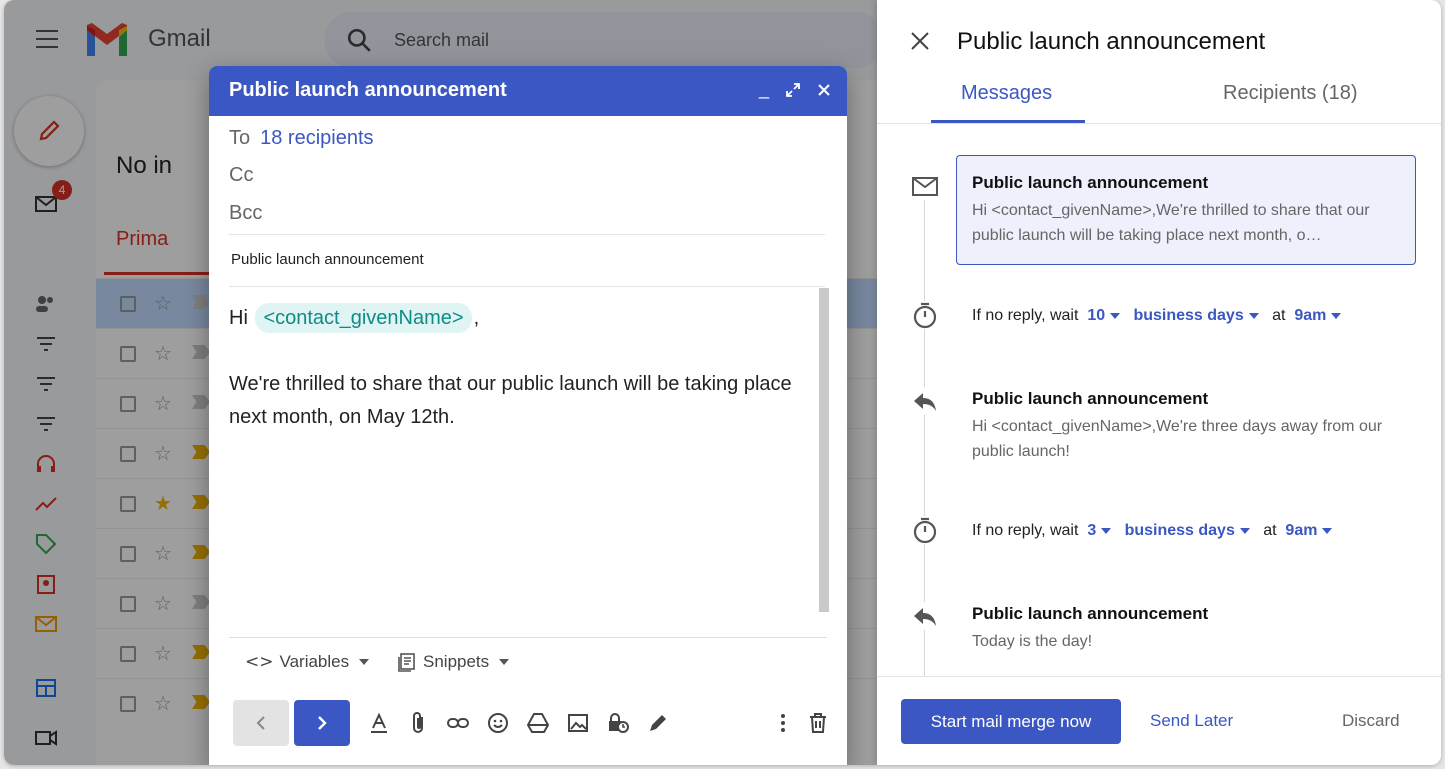  What do you see at coordinates (245, 213) in the screenshot?
I see `bcc-field: Bcc` at bounding box center [245, 213].